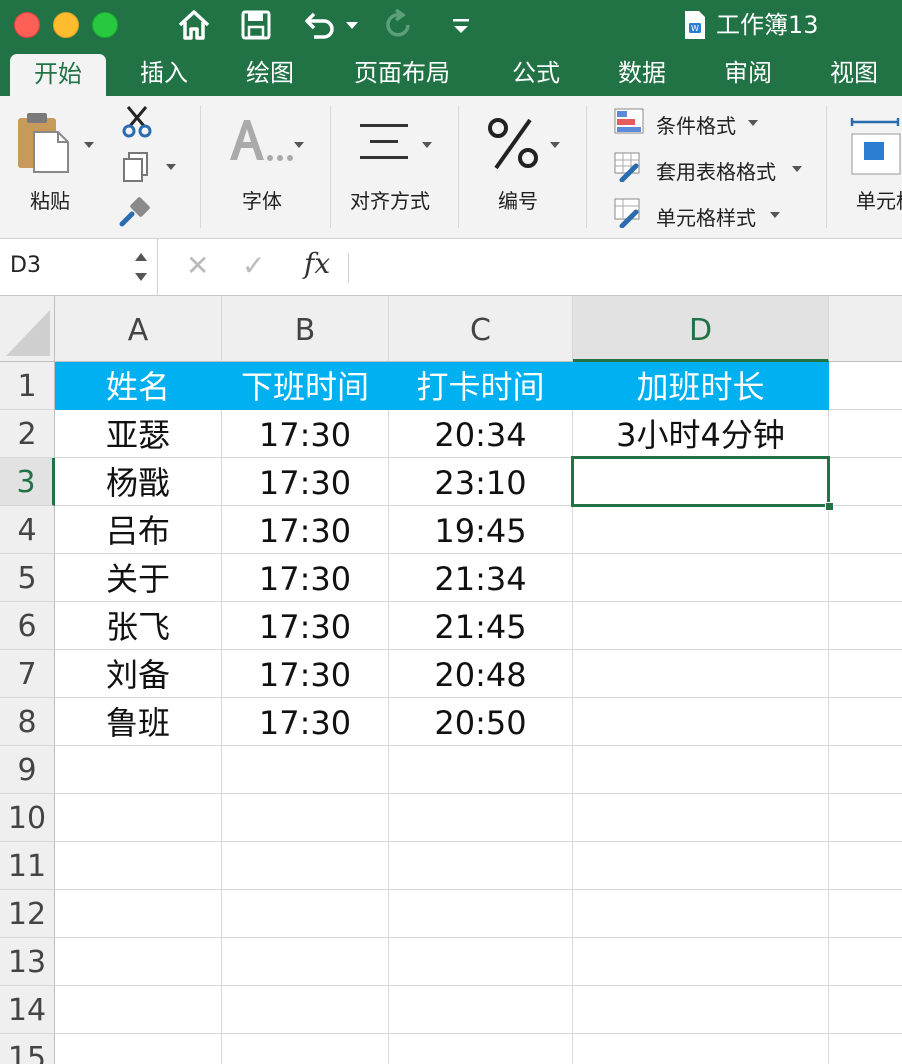  I want to click on cell-a2: 亚瑟, so click(138, 434).